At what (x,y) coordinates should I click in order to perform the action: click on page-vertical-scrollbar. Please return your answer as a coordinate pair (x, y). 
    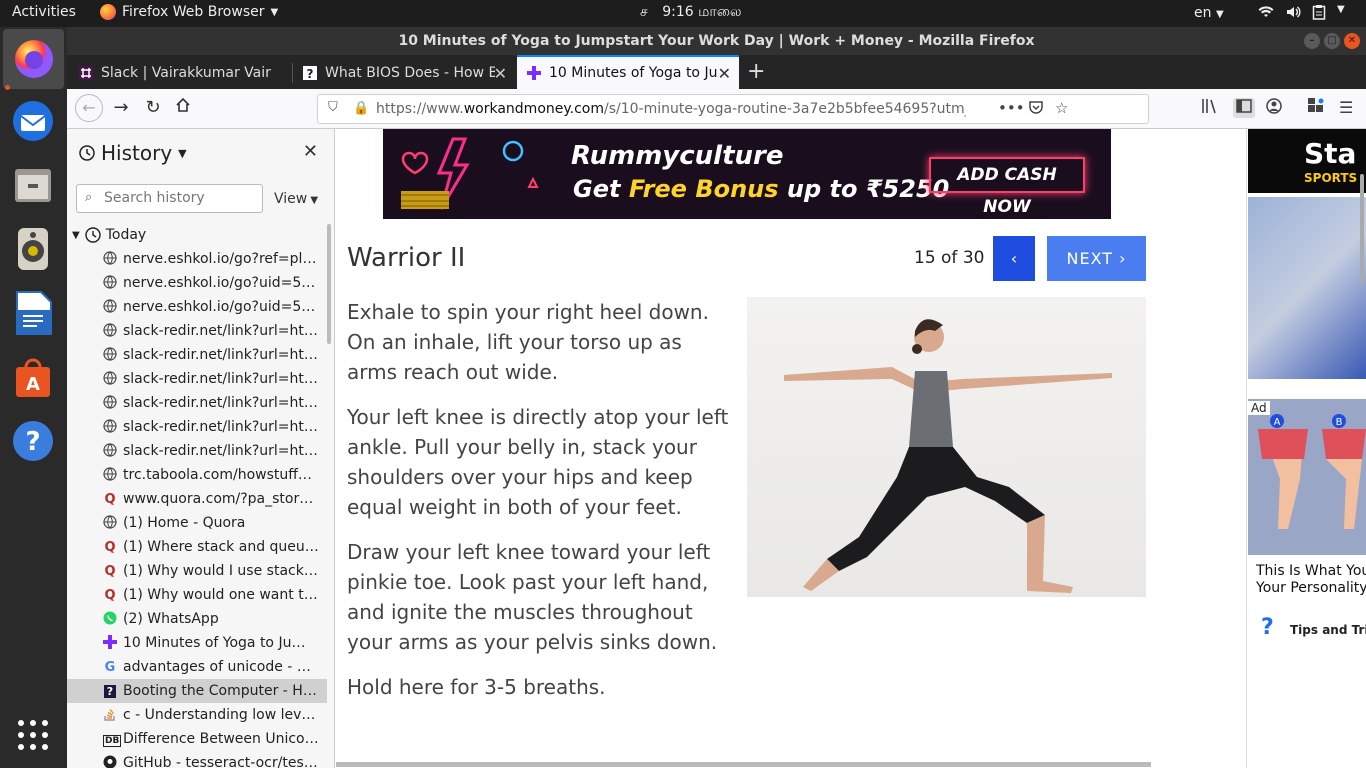
    Looking at the image, I should click on (1362, 229).